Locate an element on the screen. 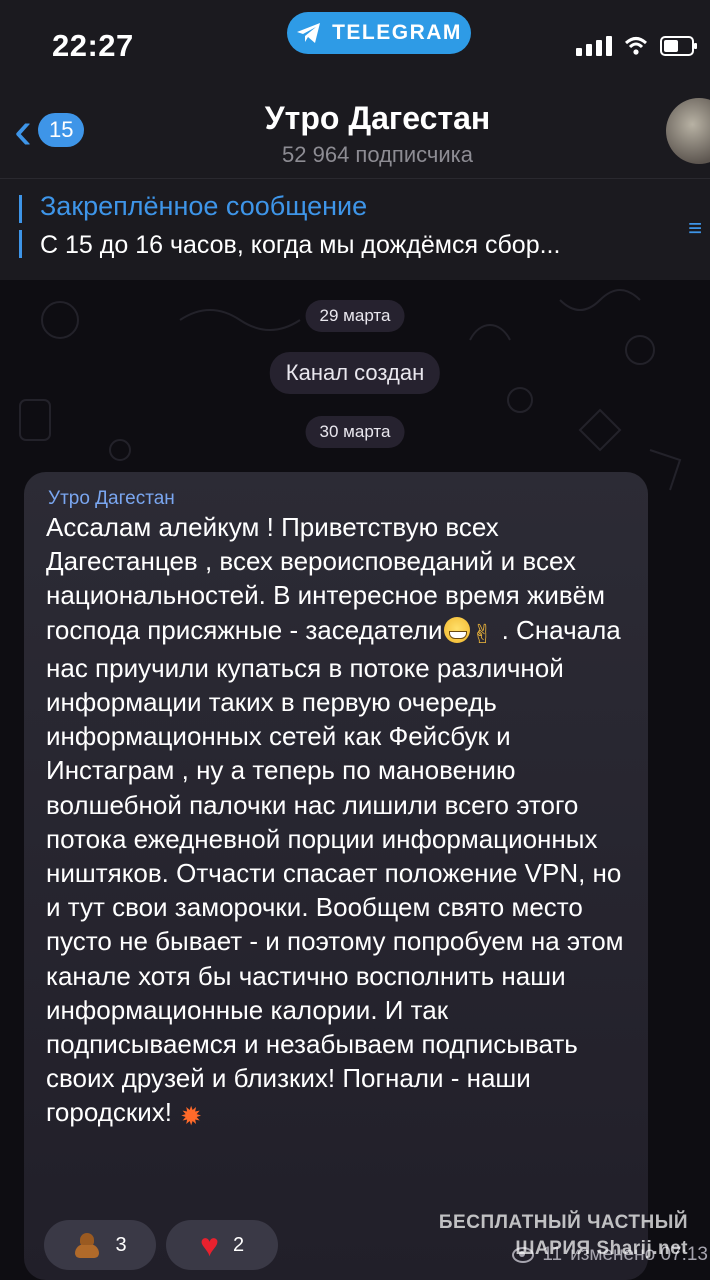 Image resolution: width=710 pixels, height=1280 pixels. date-separator: 30 марта is located at coordinates (355, 432).